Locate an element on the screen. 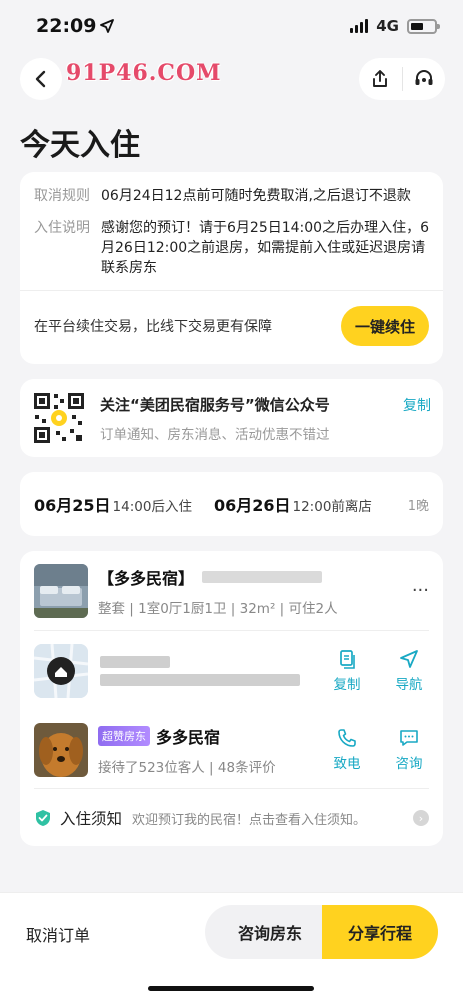 The height and width of the screenshot is (1000, 463). navigation-icon is located at coordinates (409, 659).